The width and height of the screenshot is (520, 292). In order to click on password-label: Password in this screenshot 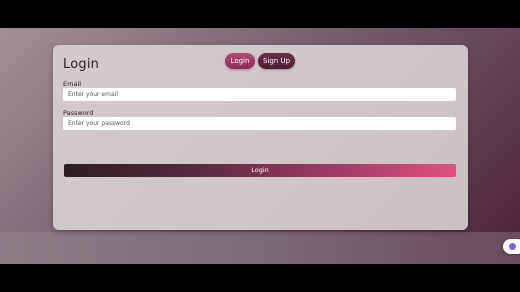, I will do `click(78, 113)`.